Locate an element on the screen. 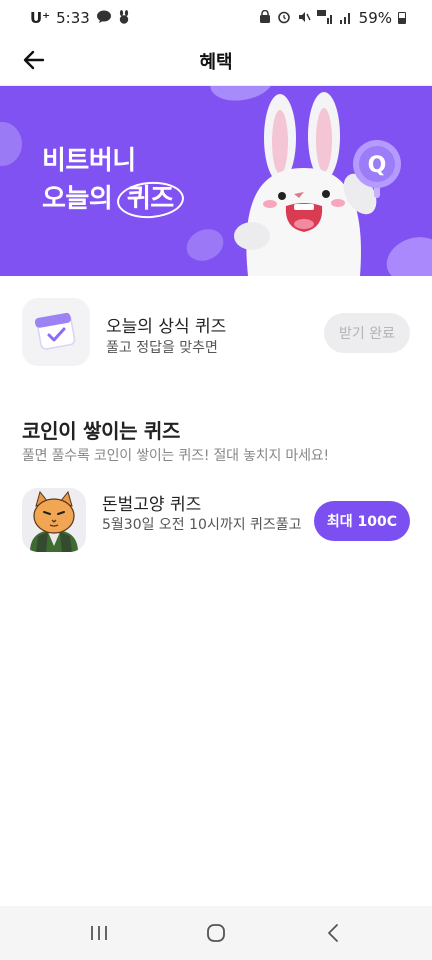 Image resolution: width=432 pixels, height=960 pixels. coin-quiz-item: 돈벌고양 퀴즈 5월30일 오전 10시까지 퀴즈풀고 최대 100C is located at coordinates (217, 523).